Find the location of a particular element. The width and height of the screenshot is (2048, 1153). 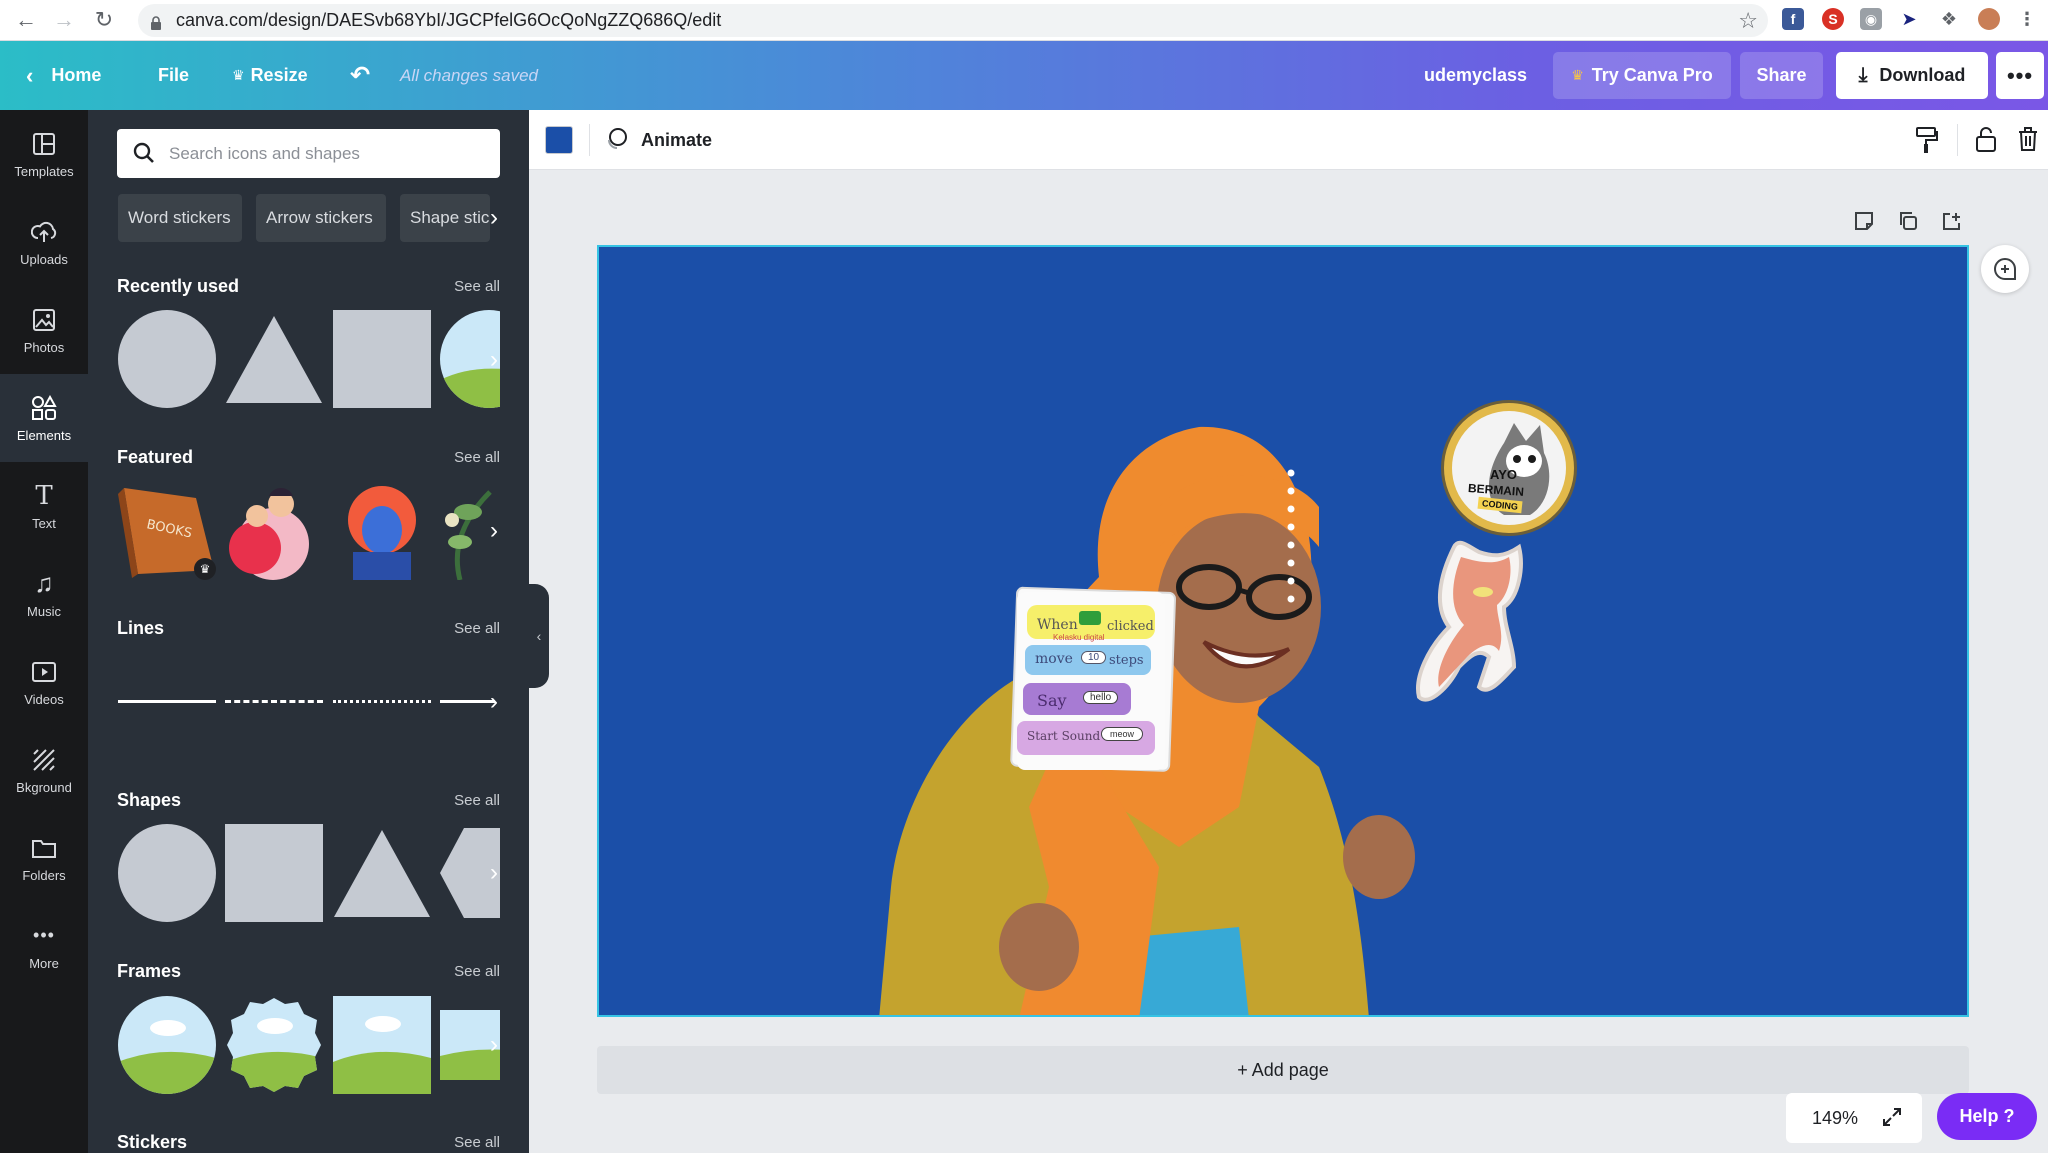

lock-icon is located at coordinates (1986, 141).